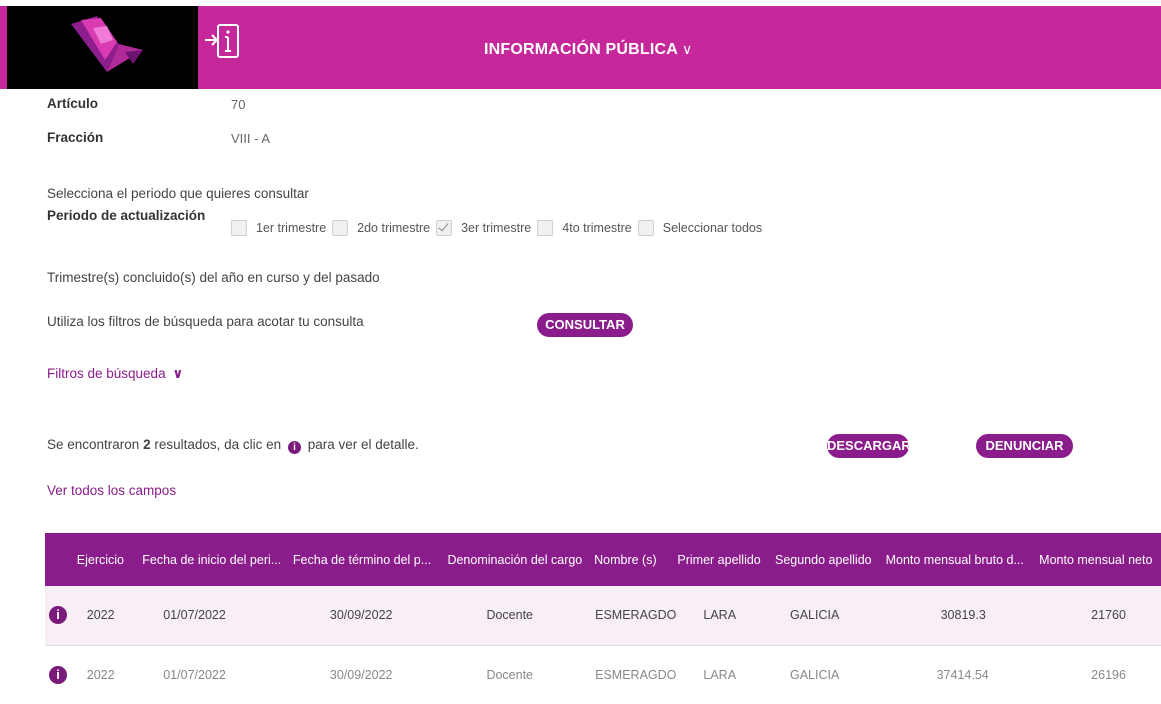  Describe the element at coordinates (869, 446) in the screenshot. I see `descargar-button: DESCARGAR` at that location.